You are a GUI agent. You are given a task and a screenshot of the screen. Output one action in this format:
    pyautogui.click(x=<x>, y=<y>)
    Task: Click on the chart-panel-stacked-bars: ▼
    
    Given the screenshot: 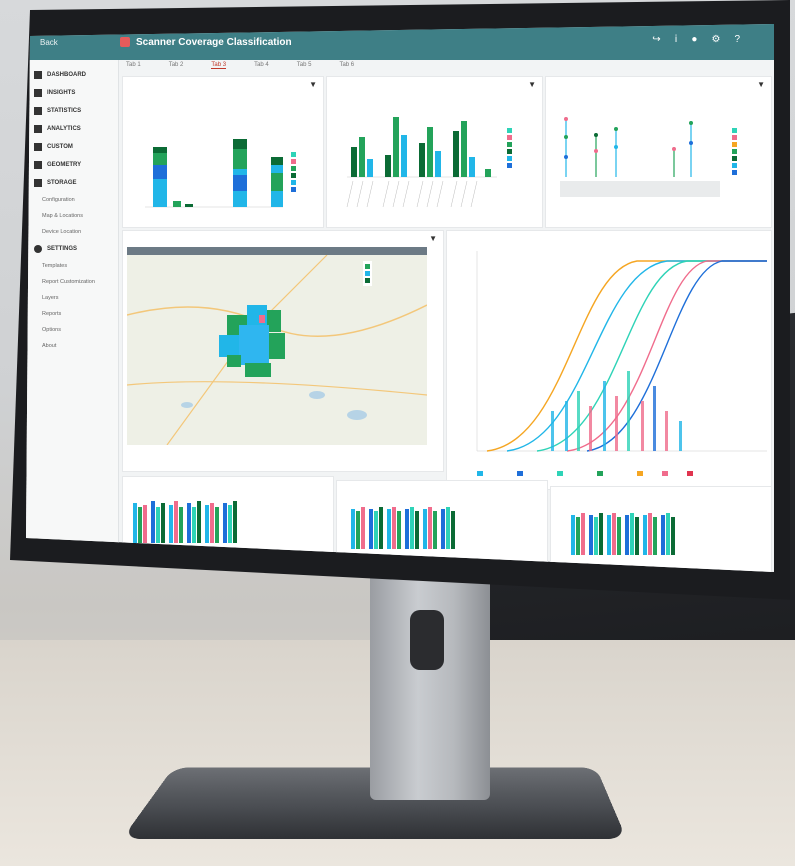 What is the action you would take?
    pyautogui.click(x=223, y=152)
    